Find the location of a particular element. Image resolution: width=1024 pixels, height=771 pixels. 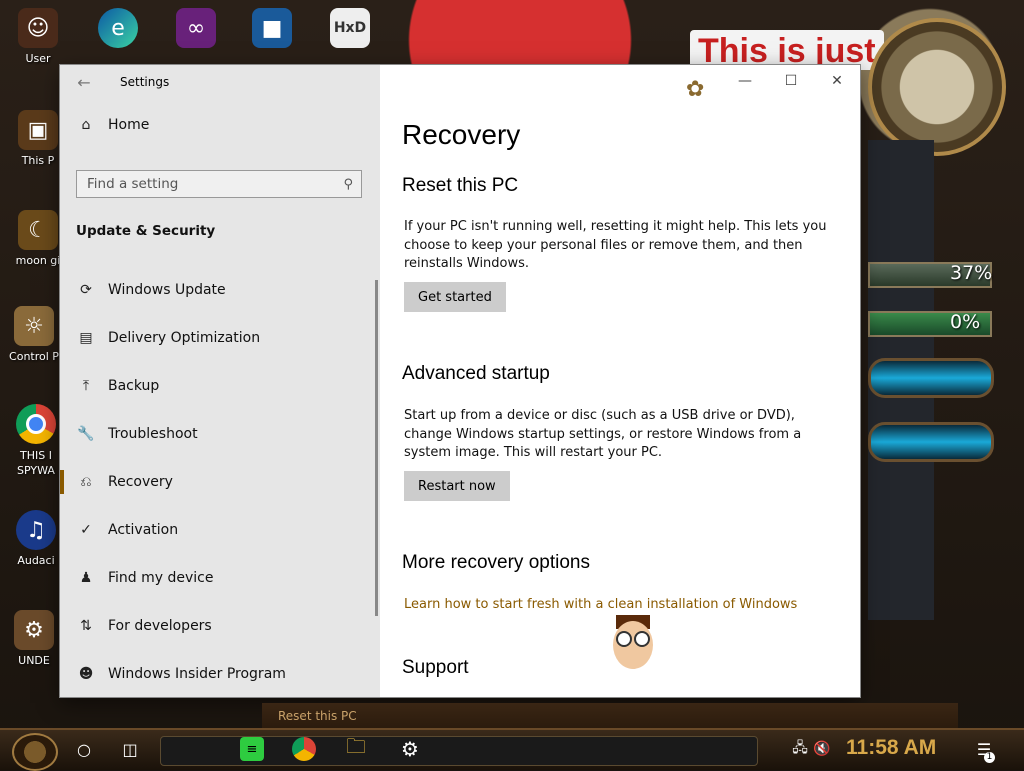

desktop-banner: This is just is located at coordinates (787, 50).